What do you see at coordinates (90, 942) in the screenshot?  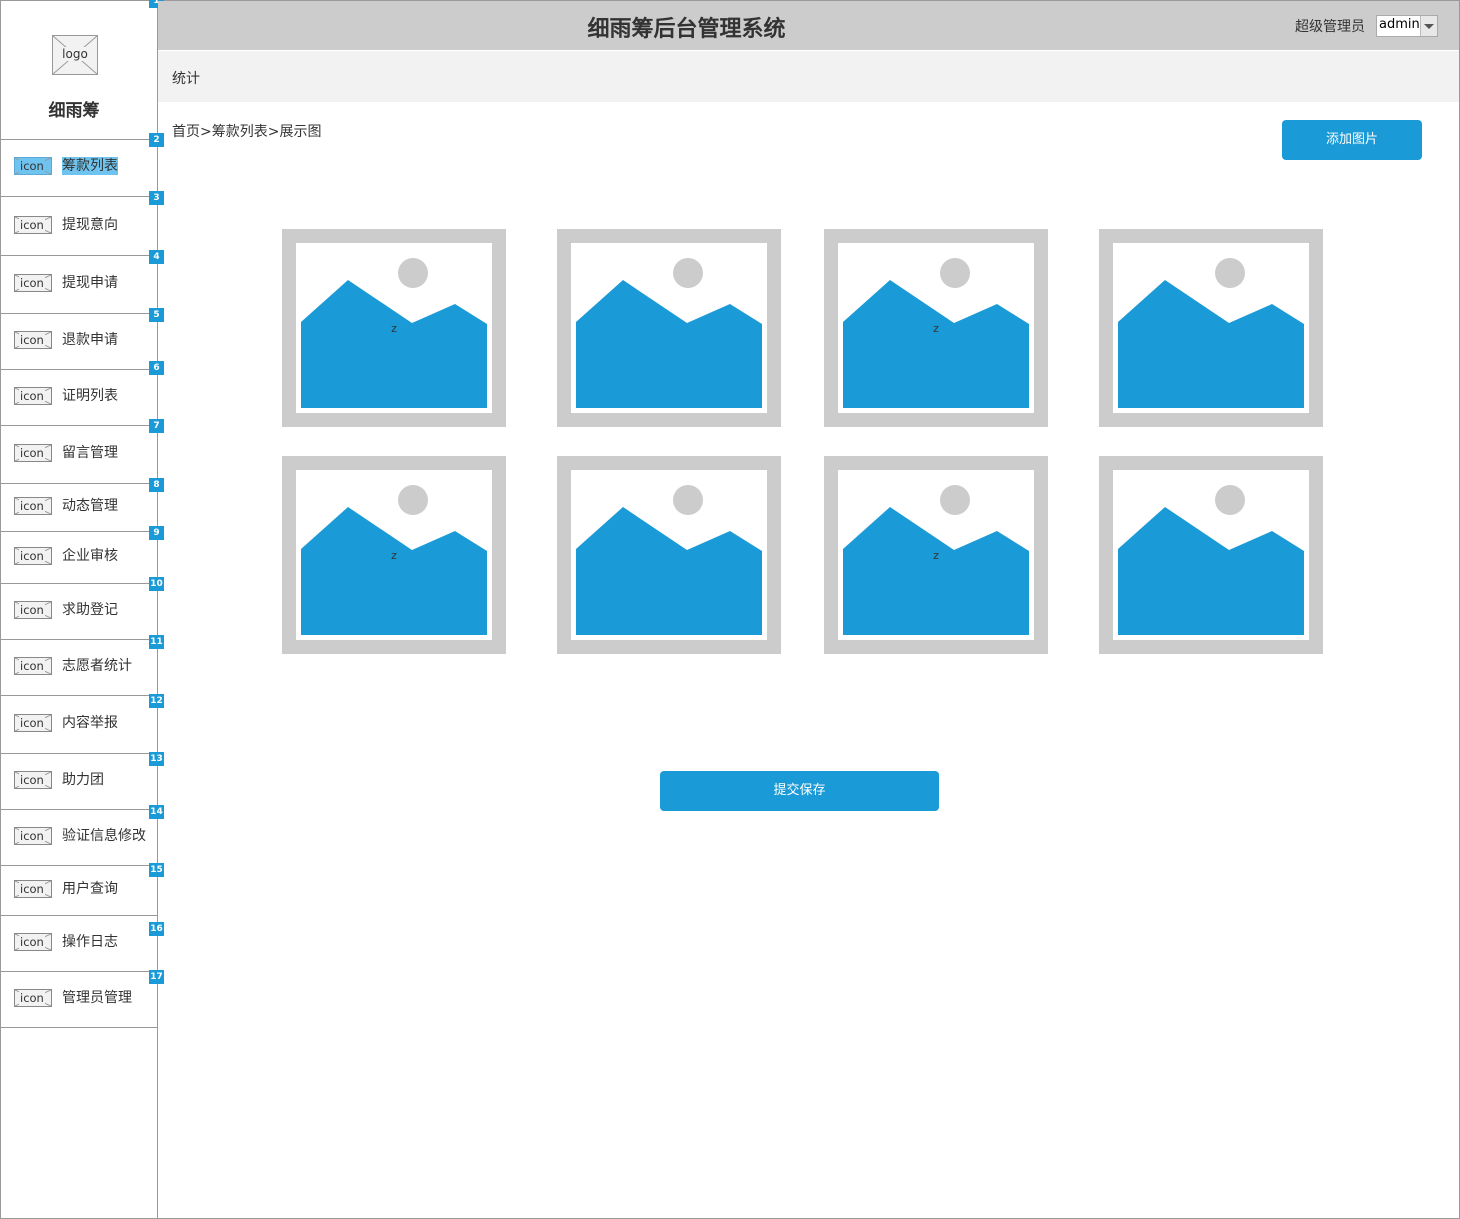 I see `sidebar-item-label: 操作日志` at bounding box center [90, 942].